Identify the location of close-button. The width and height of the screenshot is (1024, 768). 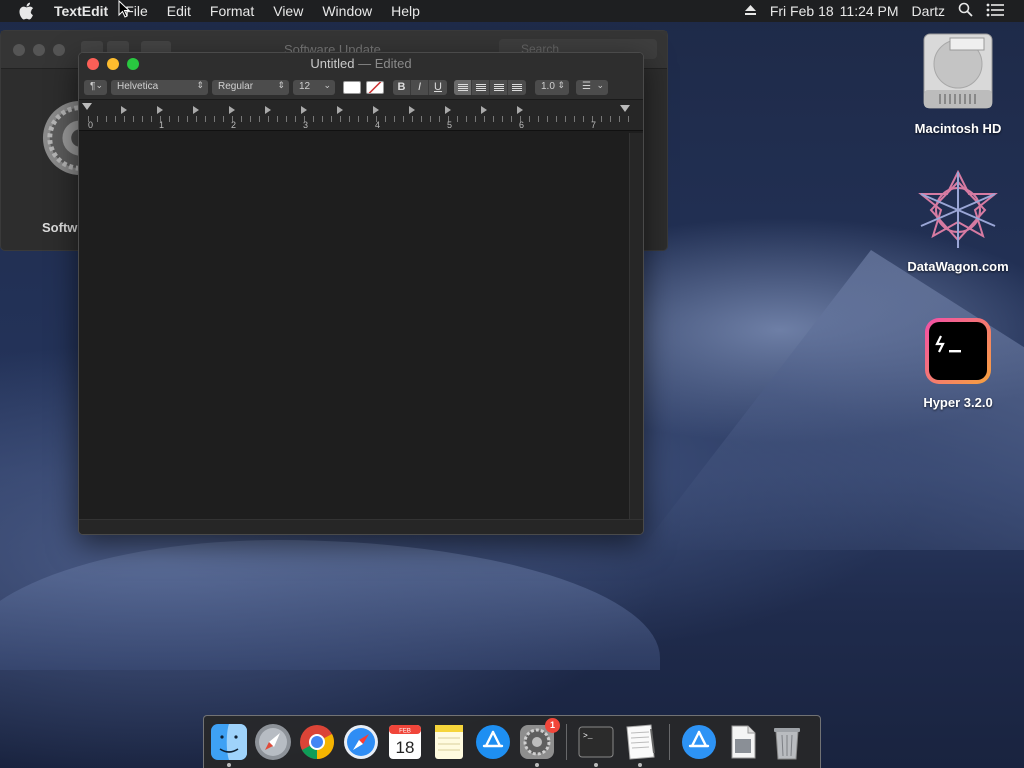
(19, 49).